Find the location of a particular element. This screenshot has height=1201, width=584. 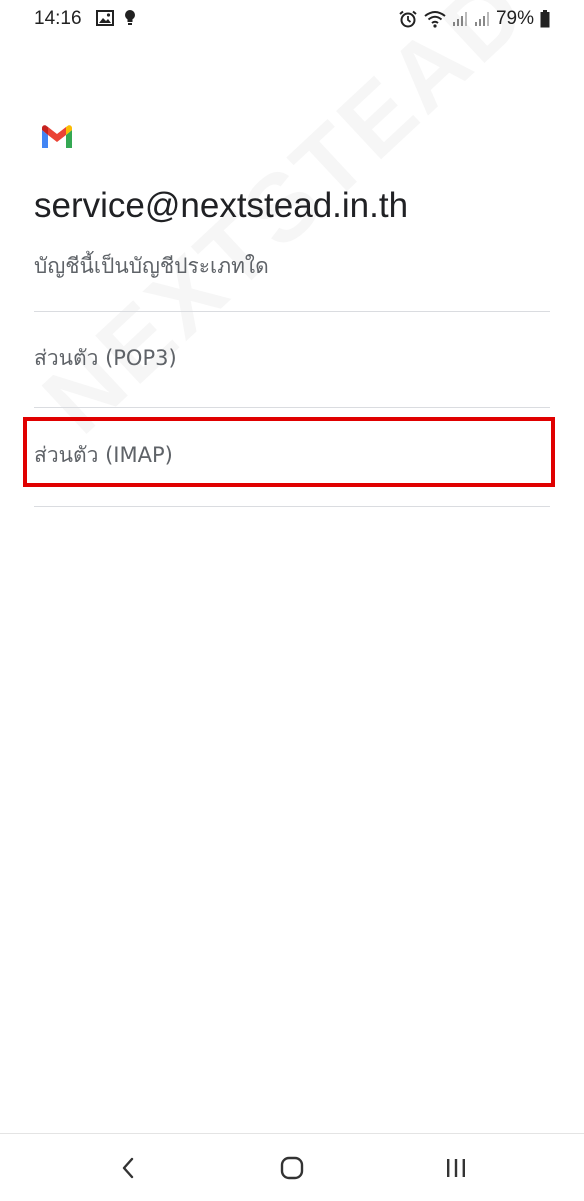

home-button is located at coordinates (292, 1168).